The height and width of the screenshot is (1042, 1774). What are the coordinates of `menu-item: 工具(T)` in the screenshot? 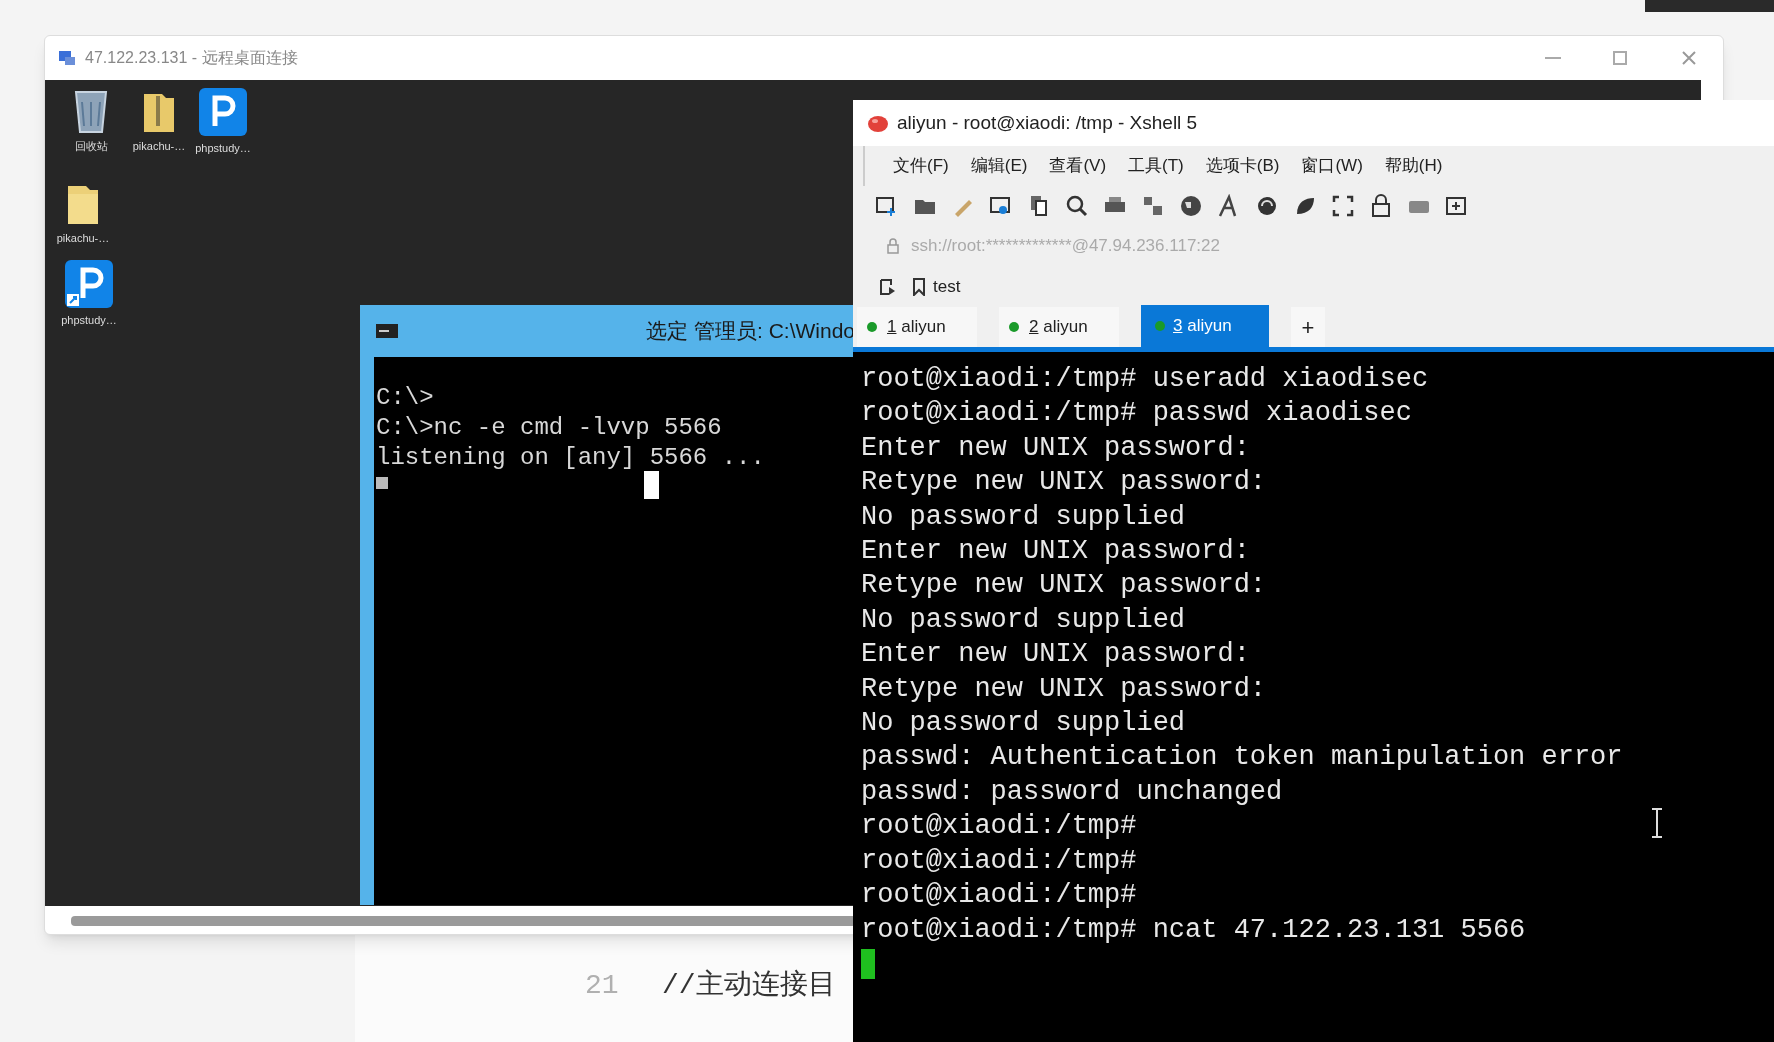 It's located at (1156, 166).